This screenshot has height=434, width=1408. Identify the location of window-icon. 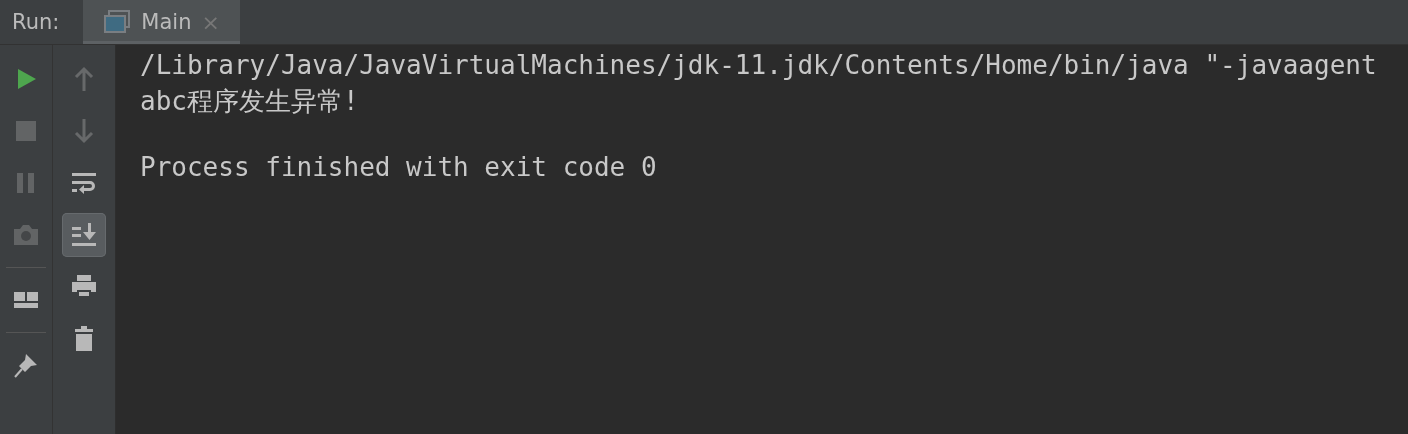
(117, 22).